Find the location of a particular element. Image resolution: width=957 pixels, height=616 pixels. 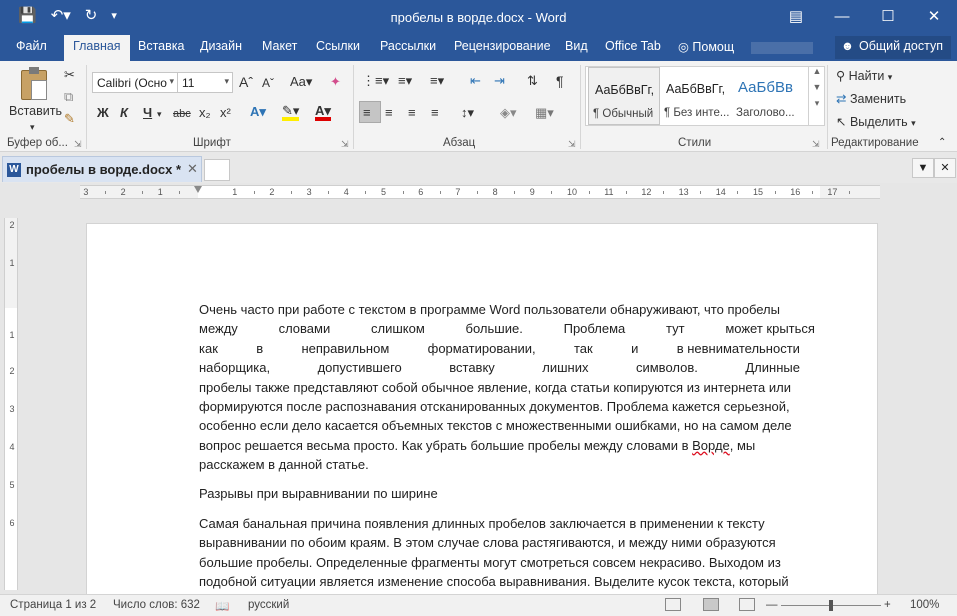

paragraph-launcher-icon: ⇲ is located at coordinates (572, 144).